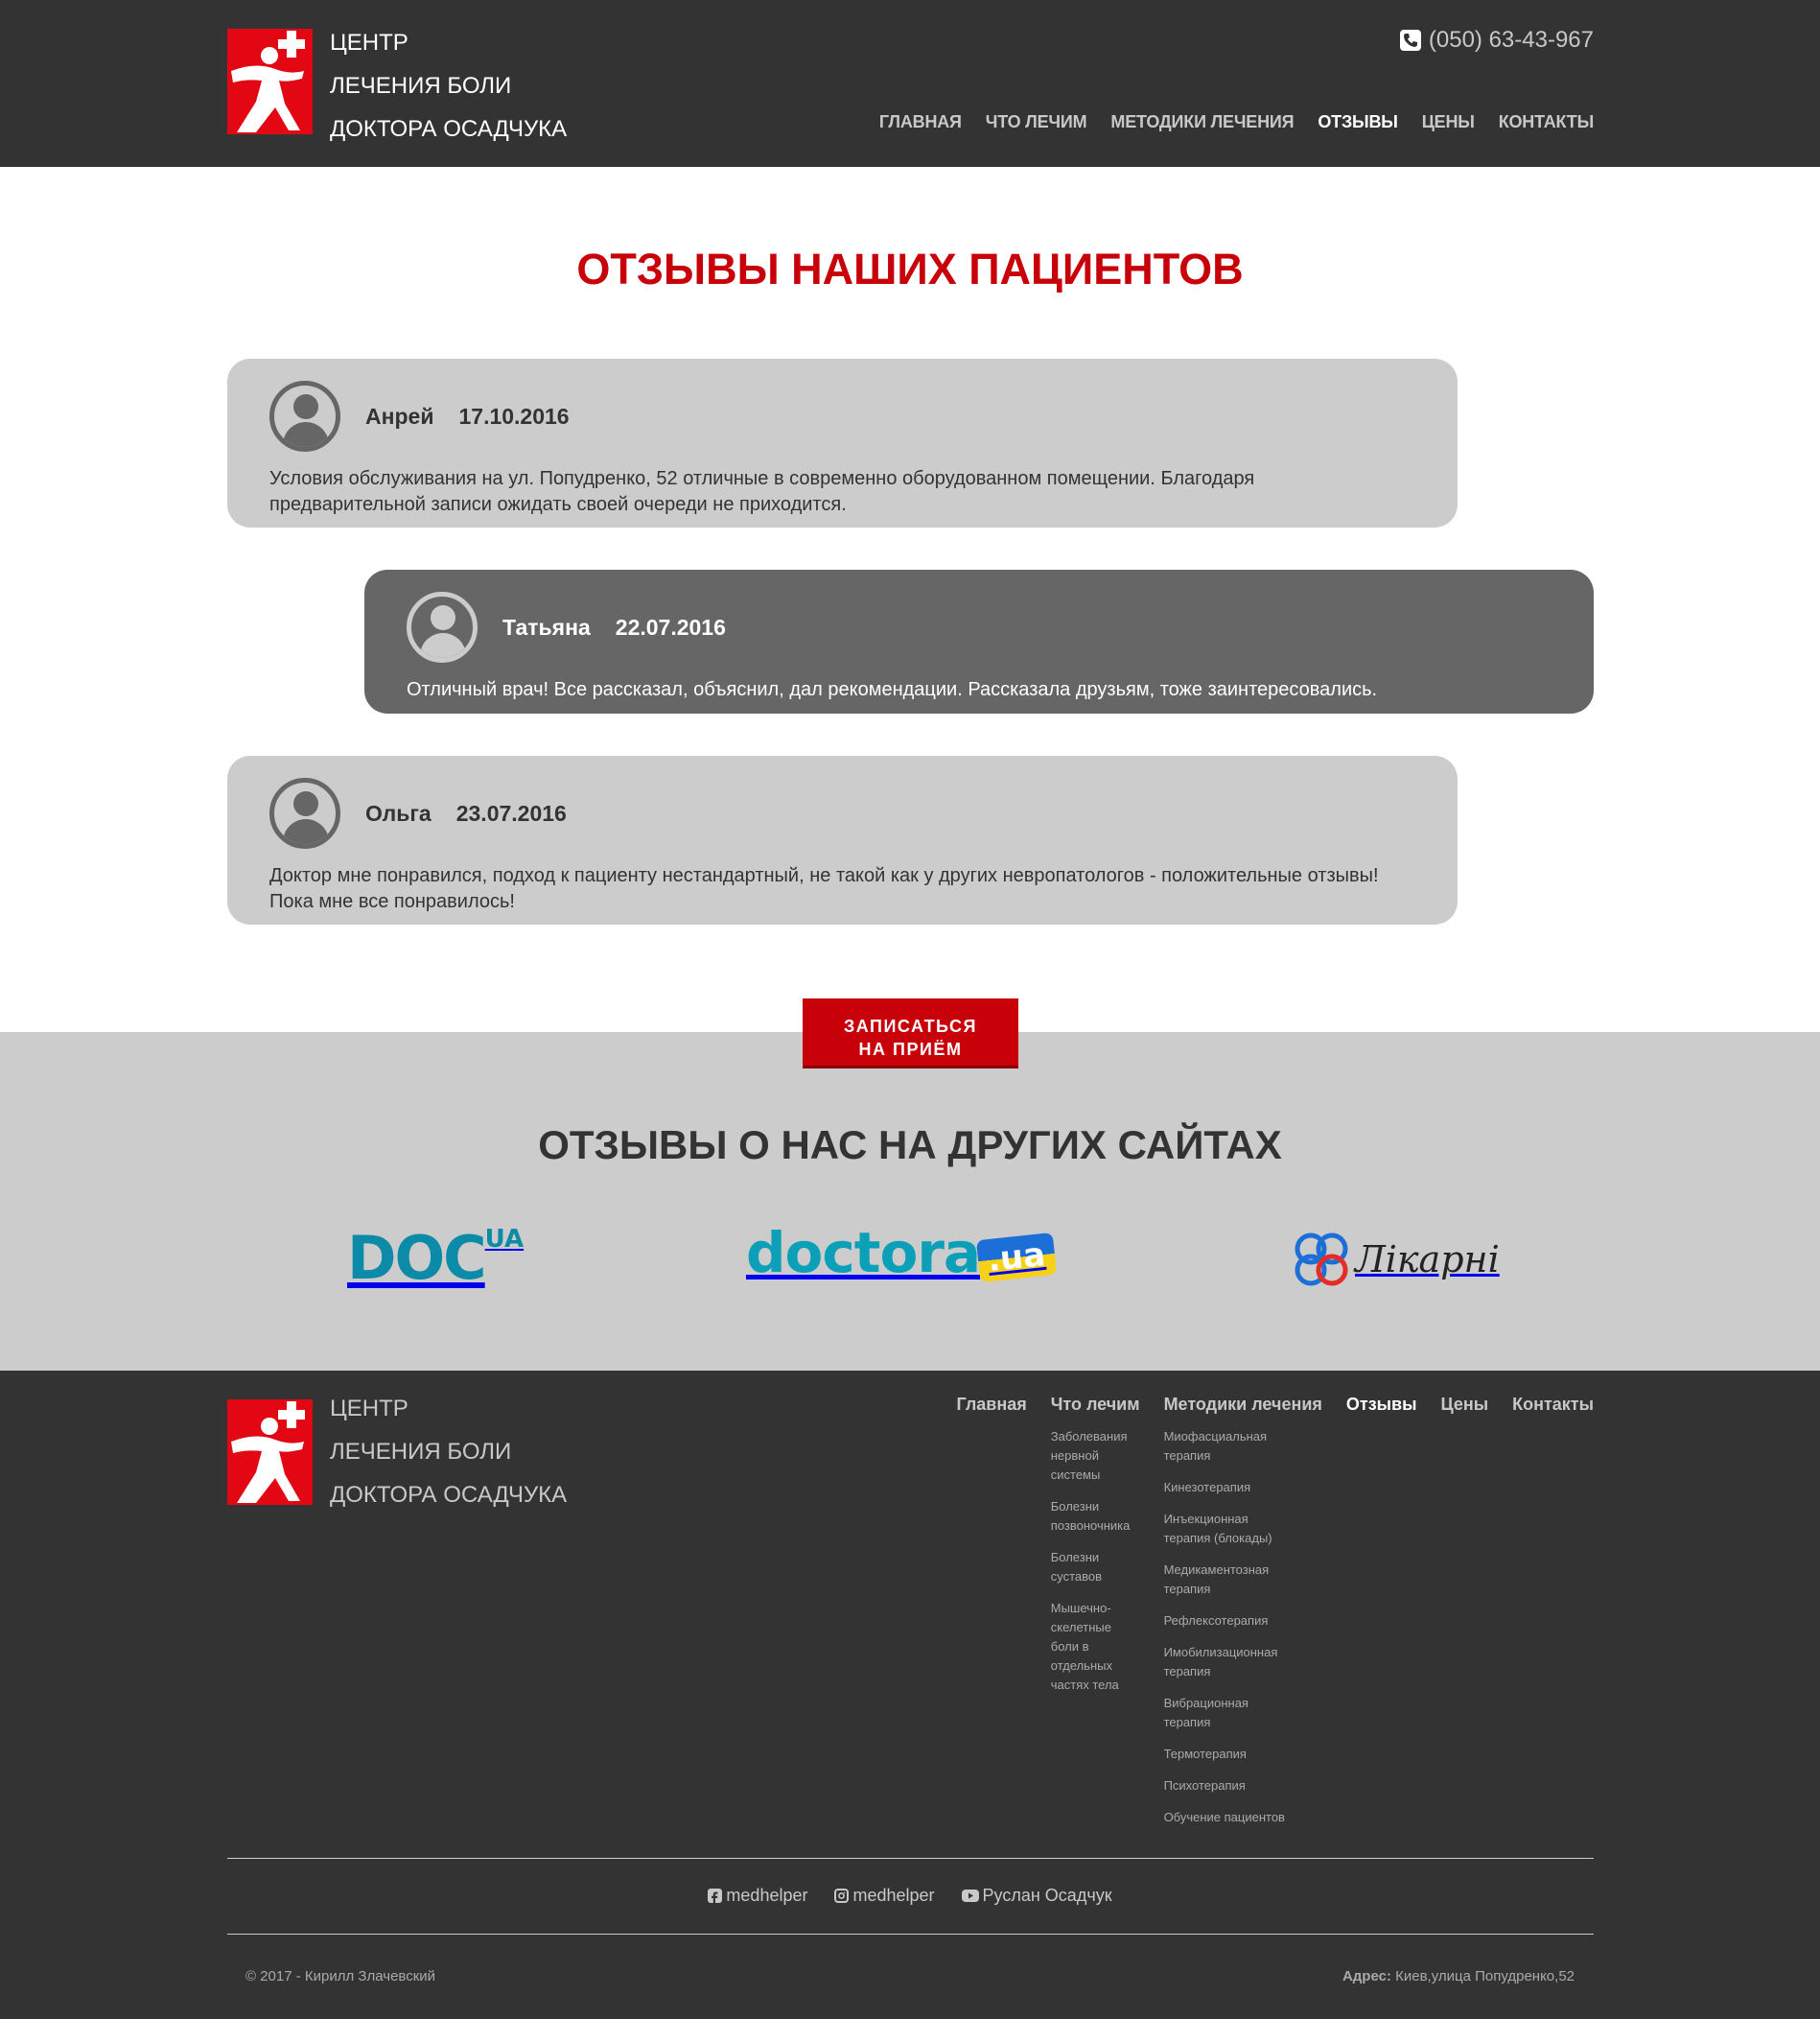  I want to click on footer-nav-col: Отзывы, so click(1381, 1618).